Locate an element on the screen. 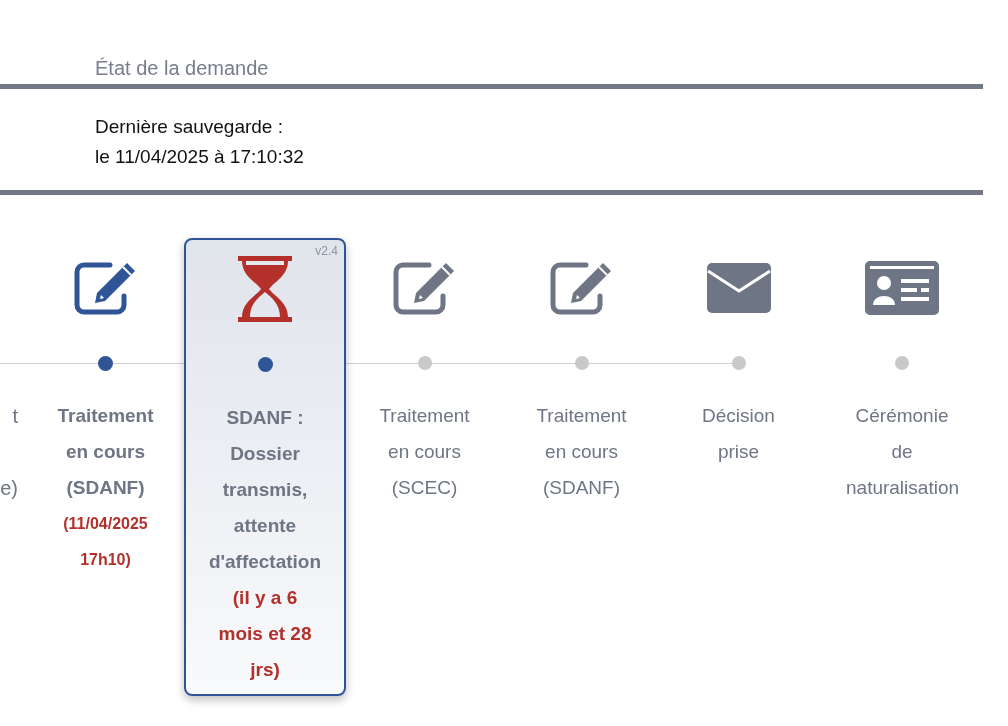 The height and width of the screenshot is (726, 1008). last-save-value: le 11/04/2025 à 17:10:32 is located at coordinates (200, 157).